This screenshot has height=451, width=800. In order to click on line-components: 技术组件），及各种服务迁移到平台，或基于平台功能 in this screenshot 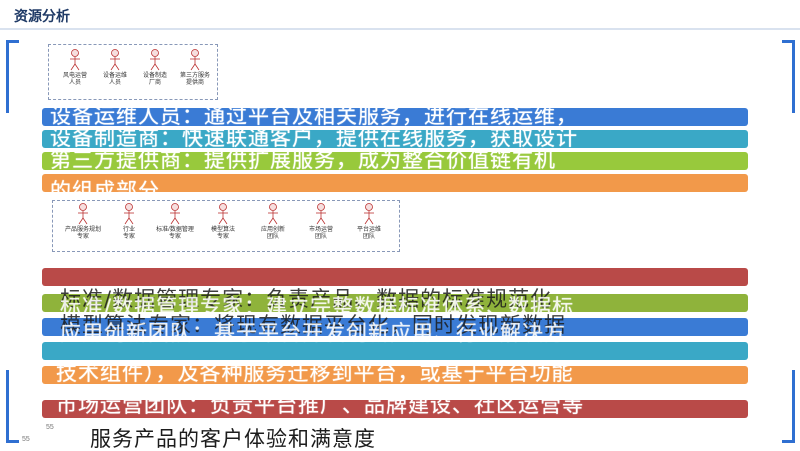, I will do `click(315, 373)`.